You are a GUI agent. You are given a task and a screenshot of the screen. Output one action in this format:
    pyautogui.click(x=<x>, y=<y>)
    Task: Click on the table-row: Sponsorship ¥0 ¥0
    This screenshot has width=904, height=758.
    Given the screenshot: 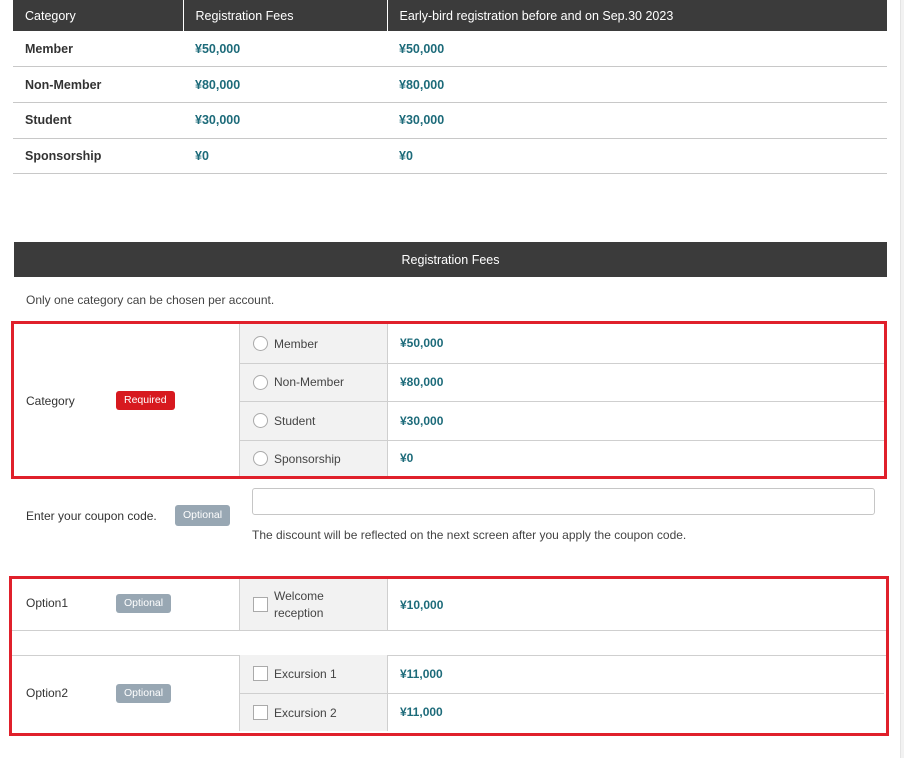 What is the action you would take?
    pyautogui.click(x=450, y=156)
    